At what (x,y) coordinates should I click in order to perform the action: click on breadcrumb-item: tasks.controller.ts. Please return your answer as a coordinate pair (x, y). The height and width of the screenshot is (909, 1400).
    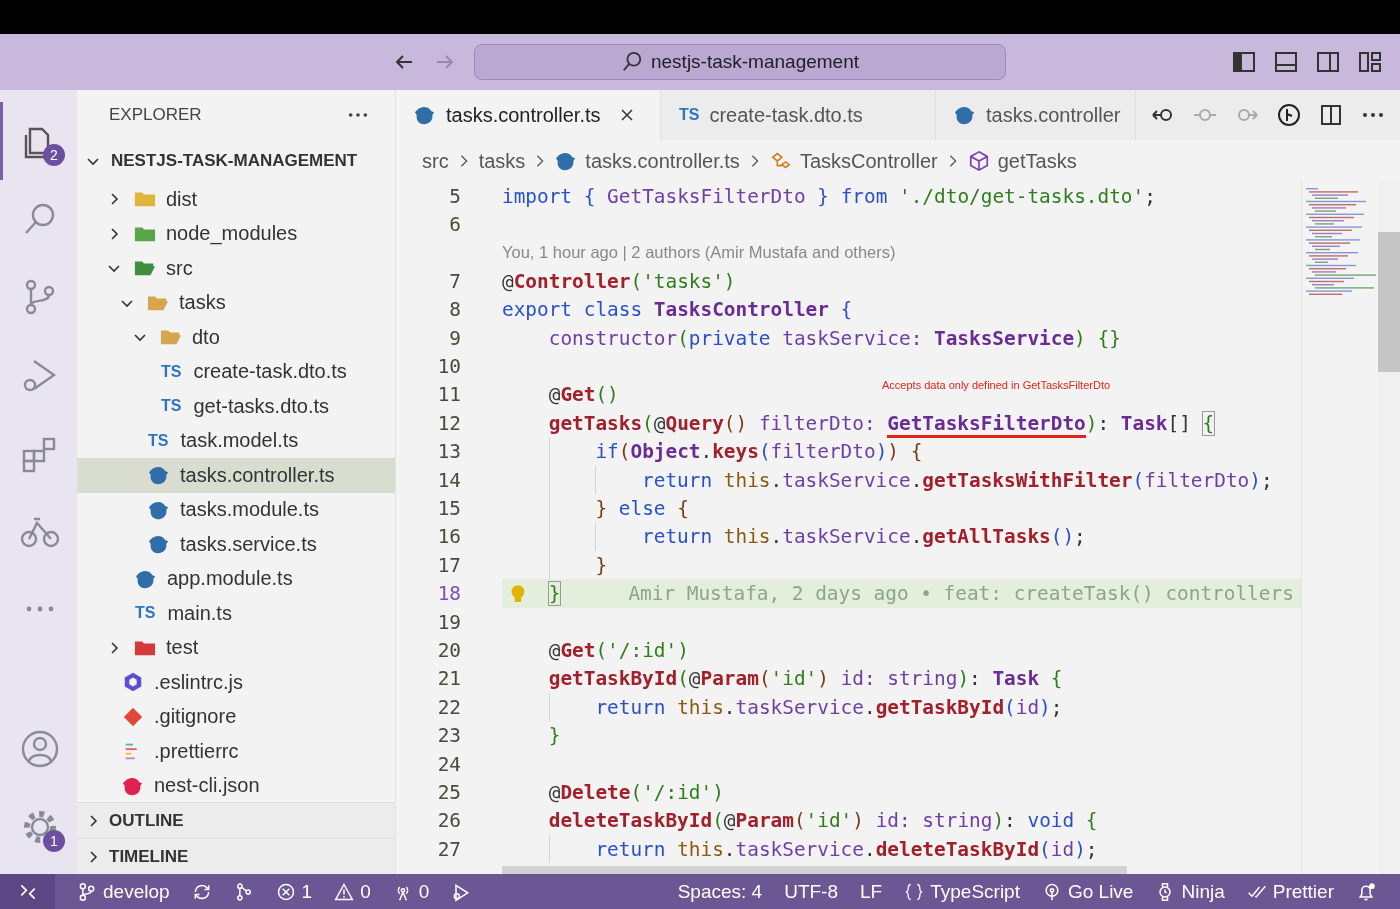
    Looking at the image, I should click on (647, 161).